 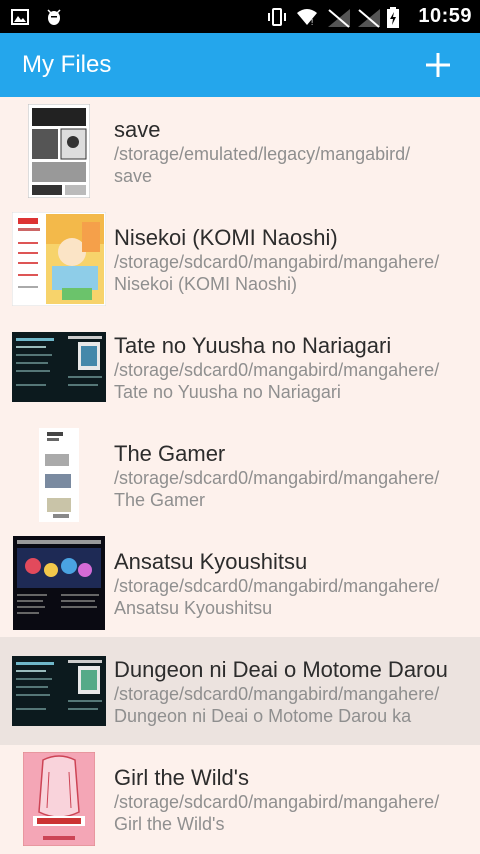 I want to click on app-bar: My Files, so click(x=240, y=65).